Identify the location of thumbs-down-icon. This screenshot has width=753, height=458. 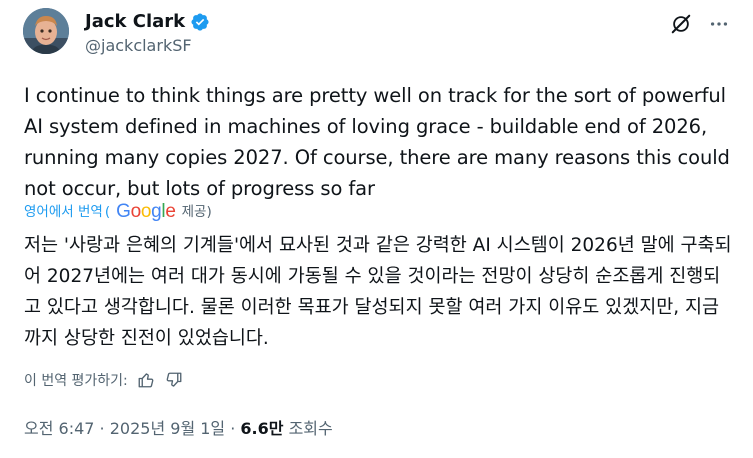
(174, 380).